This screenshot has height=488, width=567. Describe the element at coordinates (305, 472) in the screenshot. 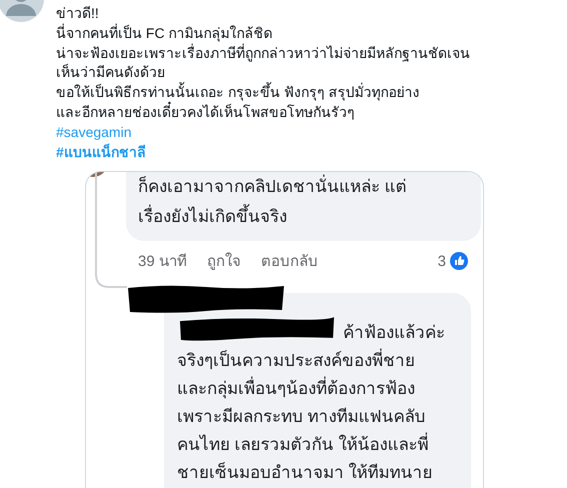

I see `reply-text-line: ชายเซ็นมอบอำนาจมา ให้ทีมทนาย` at that location.